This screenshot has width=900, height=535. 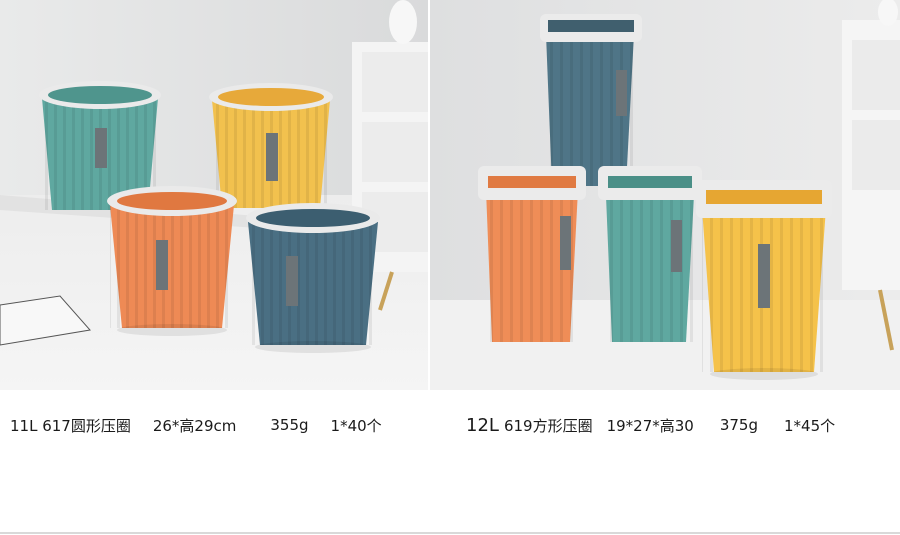 I want to click on round-bin-weight: 355g, so click(x=289, y=425).